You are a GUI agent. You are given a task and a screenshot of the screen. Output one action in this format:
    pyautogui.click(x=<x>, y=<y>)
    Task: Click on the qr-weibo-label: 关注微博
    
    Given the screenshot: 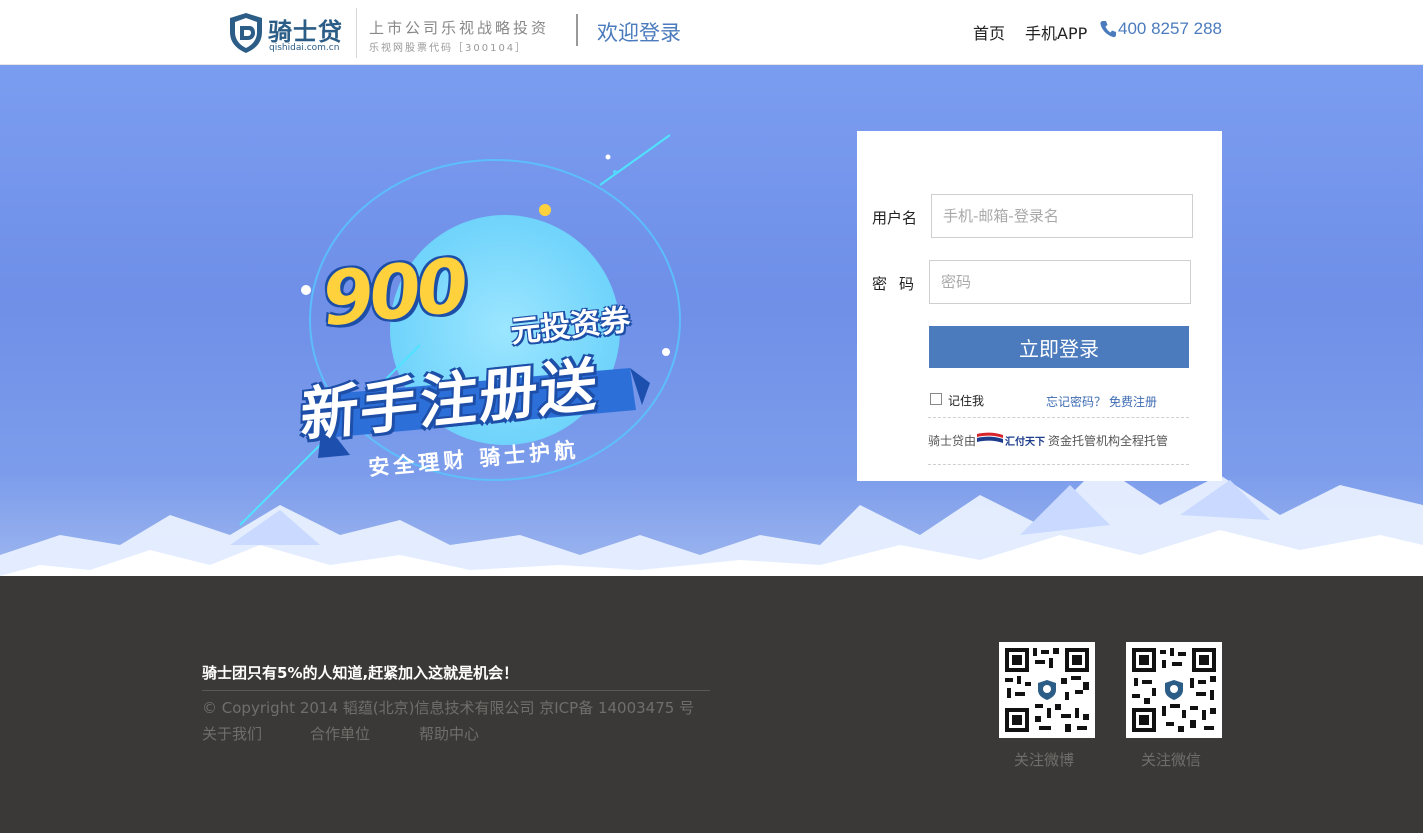 What is the action you would take?
    pyautogui.click(x=1044, y=760)
    